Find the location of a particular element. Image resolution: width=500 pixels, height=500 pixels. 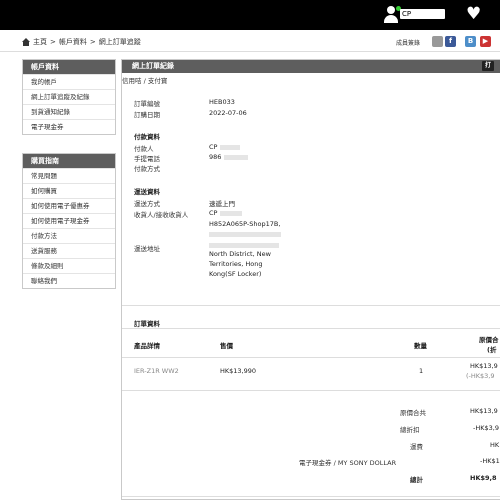

phone-label: 手提電話 is located at coordinates (147, 159).